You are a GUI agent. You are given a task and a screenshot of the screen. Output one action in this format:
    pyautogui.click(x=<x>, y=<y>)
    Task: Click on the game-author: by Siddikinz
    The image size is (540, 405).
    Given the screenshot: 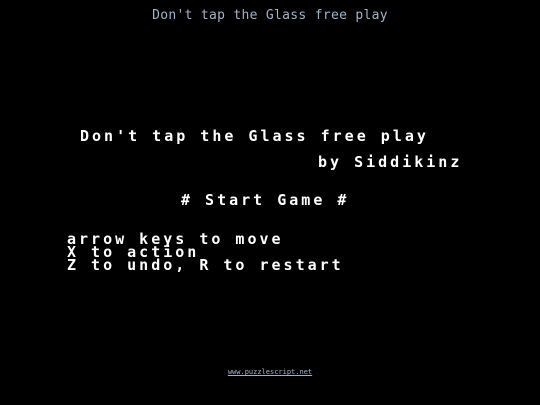 What is the action you would take?
    pyautogui.click(x=390, y=162)
    